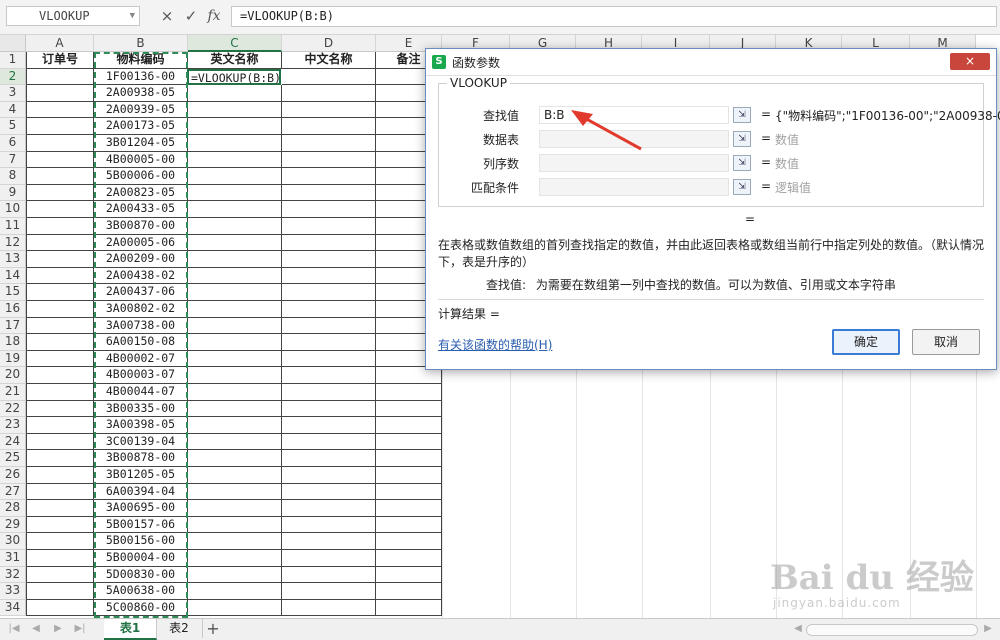 Image resolution: width=1000 pixels, height=640 pixels. Describe the element at coordinates (329, 60) in the screenshot. I see `header-cell: 中文名称` at that location.